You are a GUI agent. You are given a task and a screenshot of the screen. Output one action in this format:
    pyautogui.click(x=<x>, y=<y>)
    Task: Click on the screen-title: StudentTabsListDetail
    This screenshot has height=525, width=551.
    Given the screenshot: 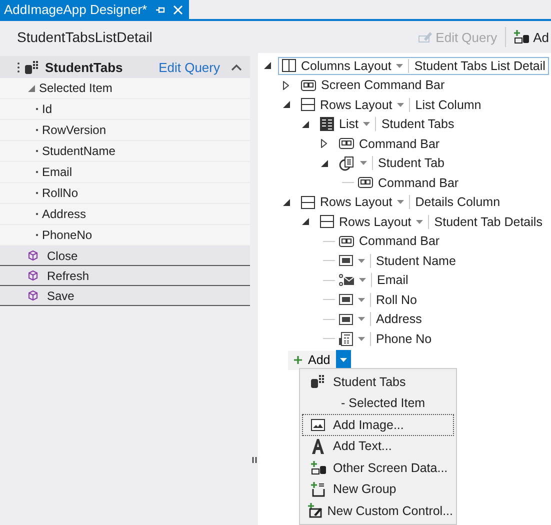 What is the action you would take?
    pyautogui.click(x=84, y=37)
    